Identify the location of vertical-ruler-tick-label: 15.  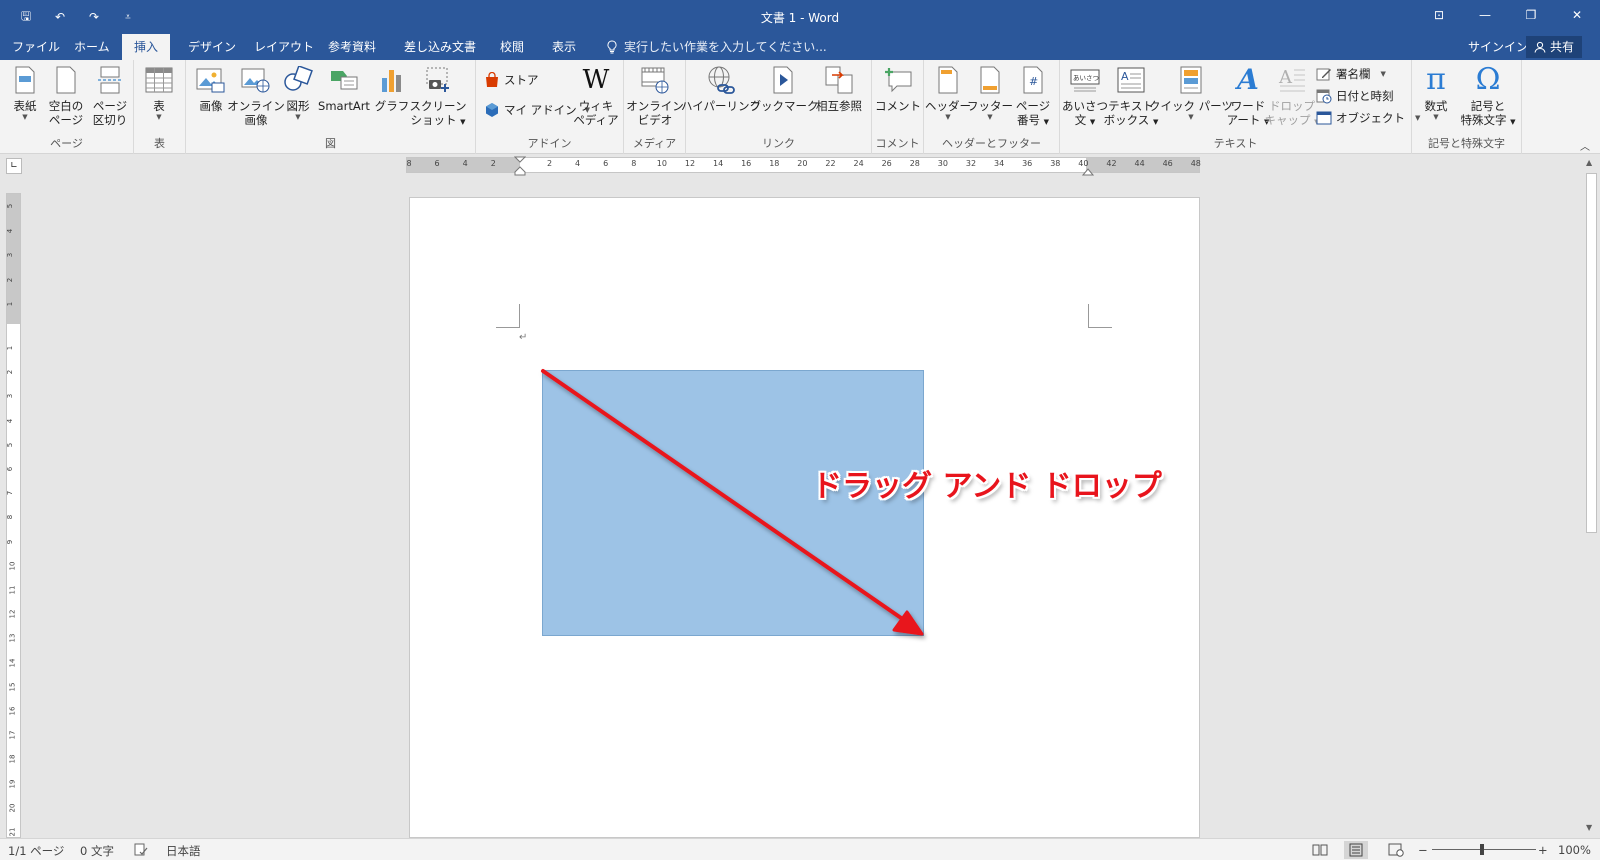
(12, 687).